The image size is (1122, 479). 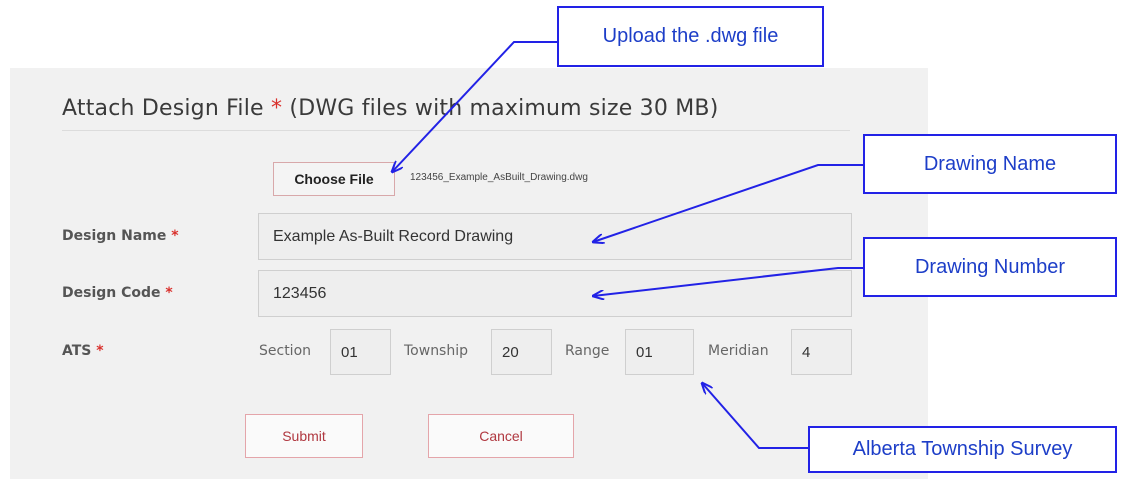 What do you see at coordinates (728, 281) in the screenshot?
I see `drawing-number-arrow` at bounding box center [728, 281].